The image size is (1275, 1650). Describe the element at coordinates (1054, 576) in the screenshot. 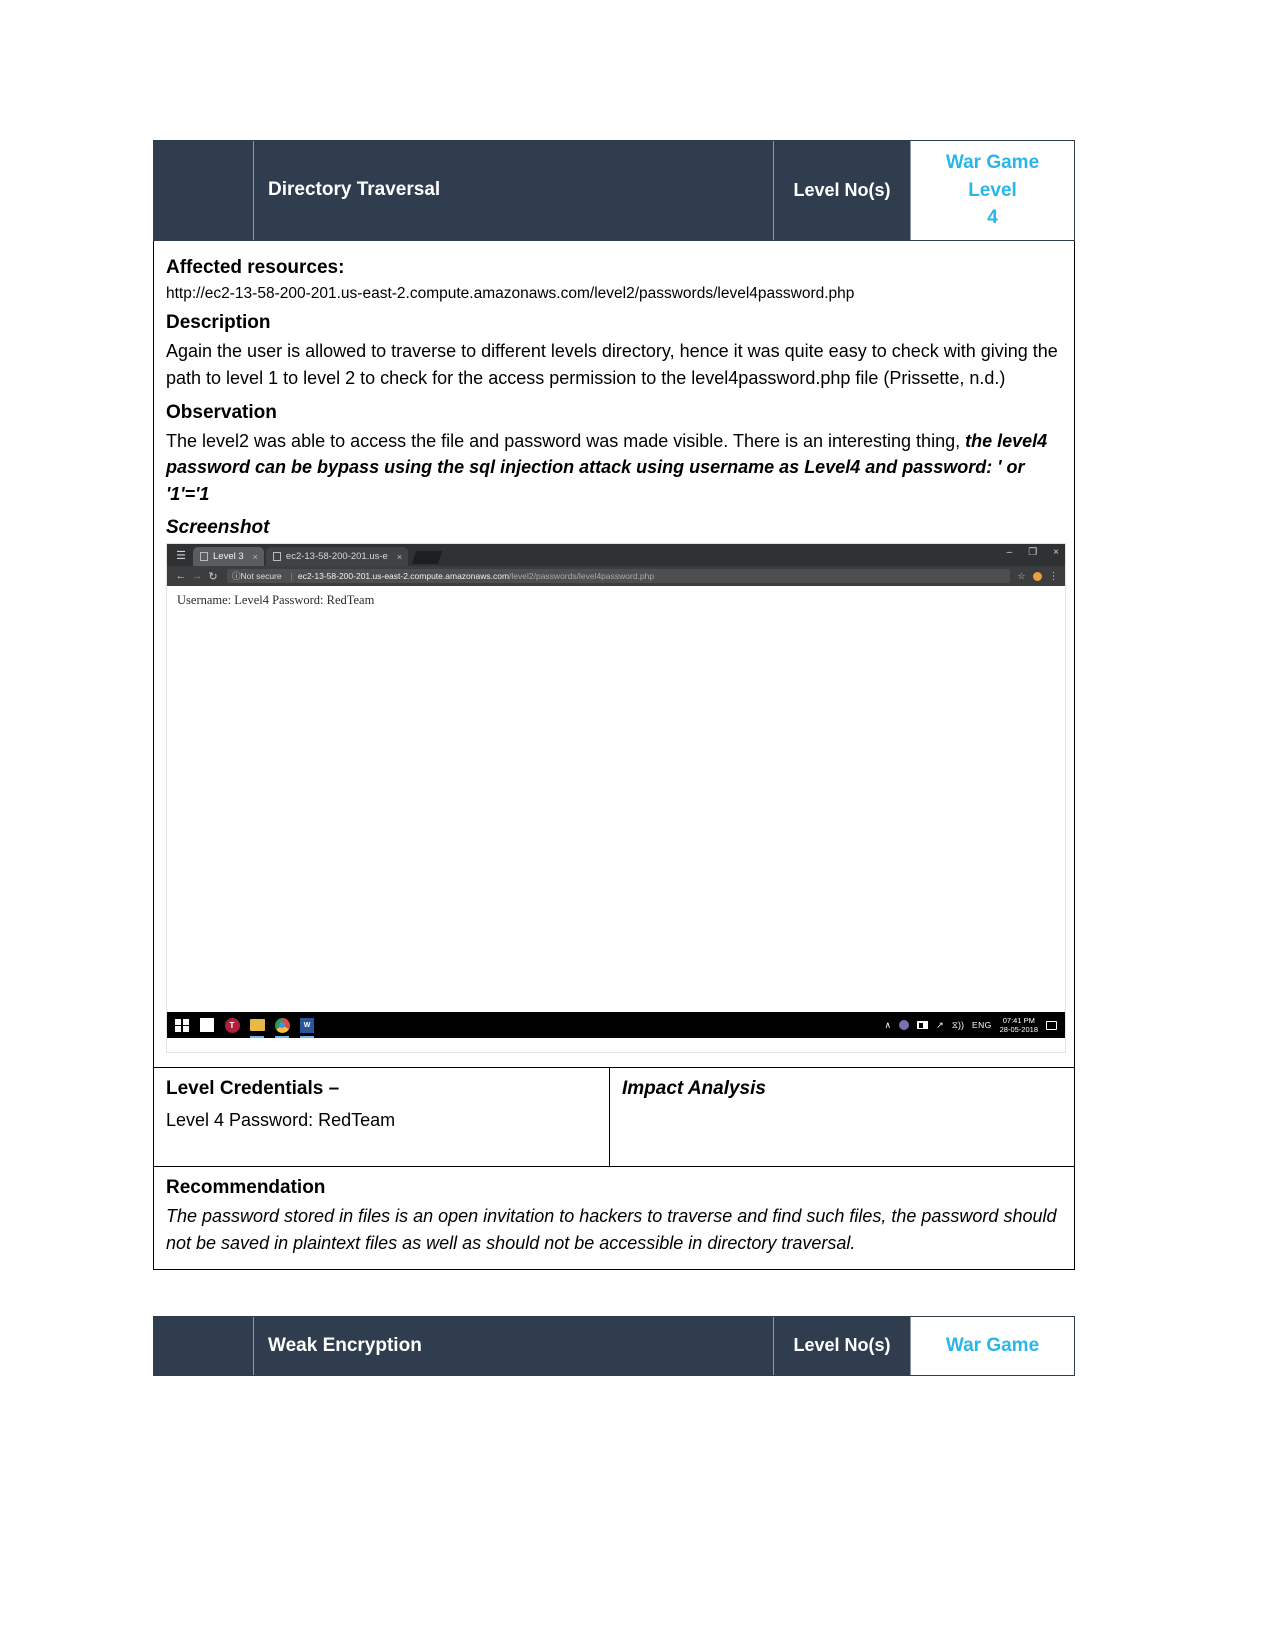

I see `menu-icon: ⋮` at that location.